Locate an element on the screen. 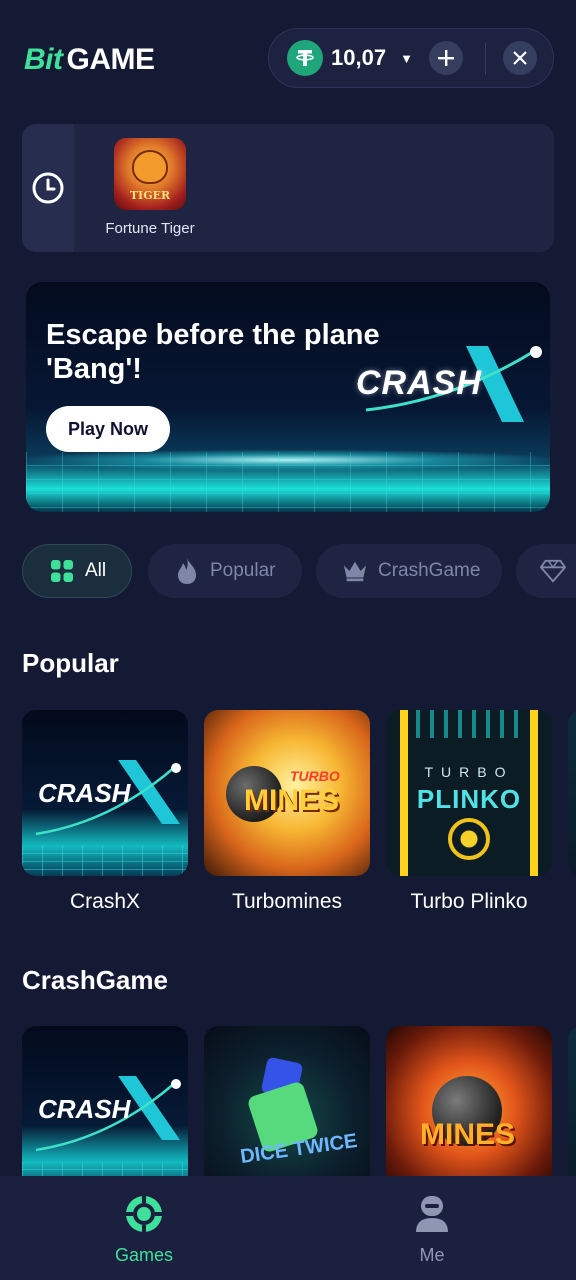 The image size is (576, 1280). nav-label: Games is located at coordinates (144, 1255).